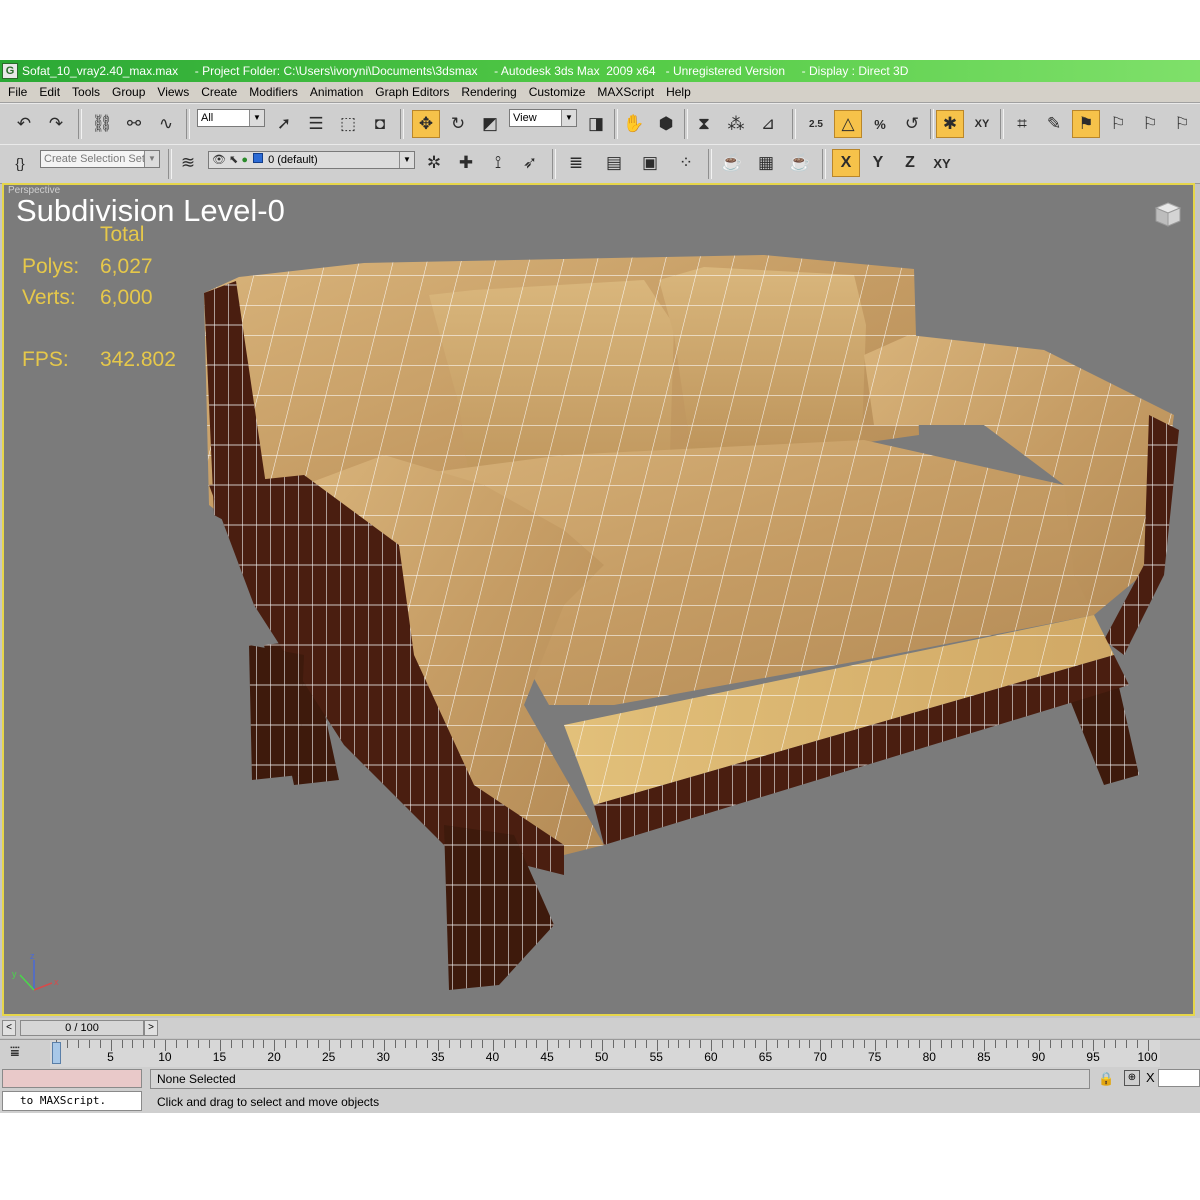  What do you see at coordinates (543, 118) in the screenshot?
I see `reference-coord-dropdown: View ▼` at bounding box center [543, 118].